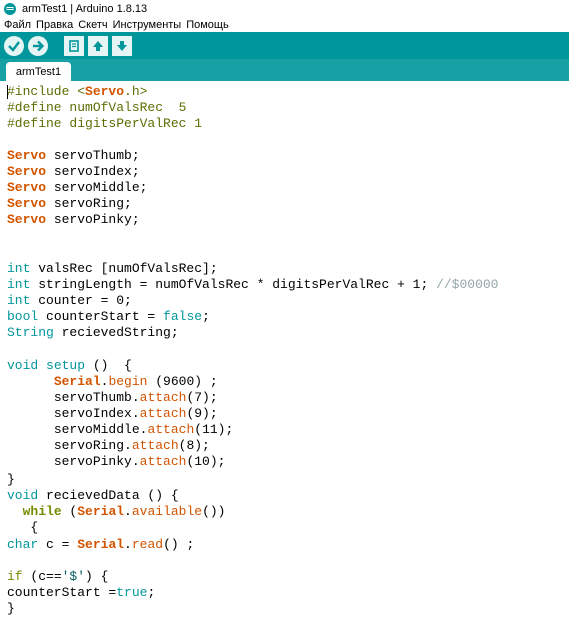 The width and height of the screenshot is (569, 621). Describe the element at coordinates (69, 300) in the screenshot. I see `code-line-14: int counter = 0;` at that location.